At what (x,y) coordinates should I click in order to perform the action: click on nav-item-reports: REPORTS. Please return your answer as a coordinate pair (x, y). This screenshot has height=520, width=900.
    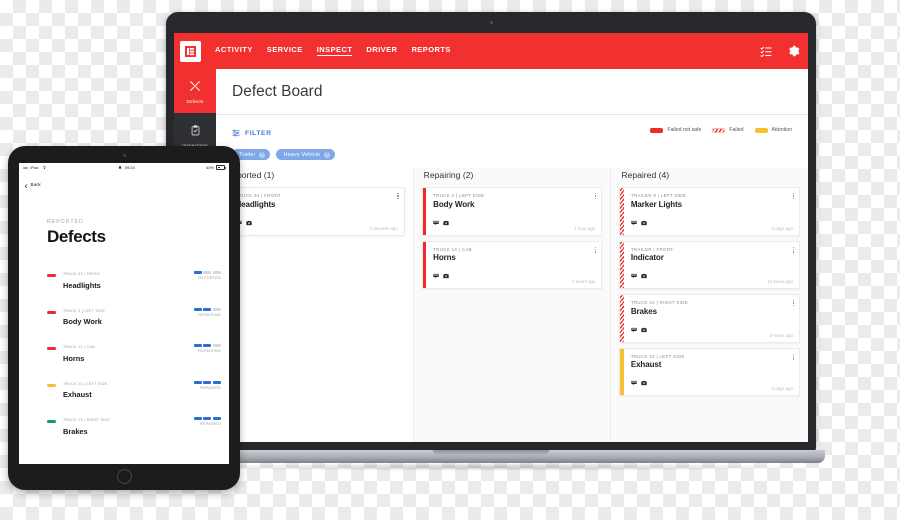
    Looking at the image, I should click on (430, 51).